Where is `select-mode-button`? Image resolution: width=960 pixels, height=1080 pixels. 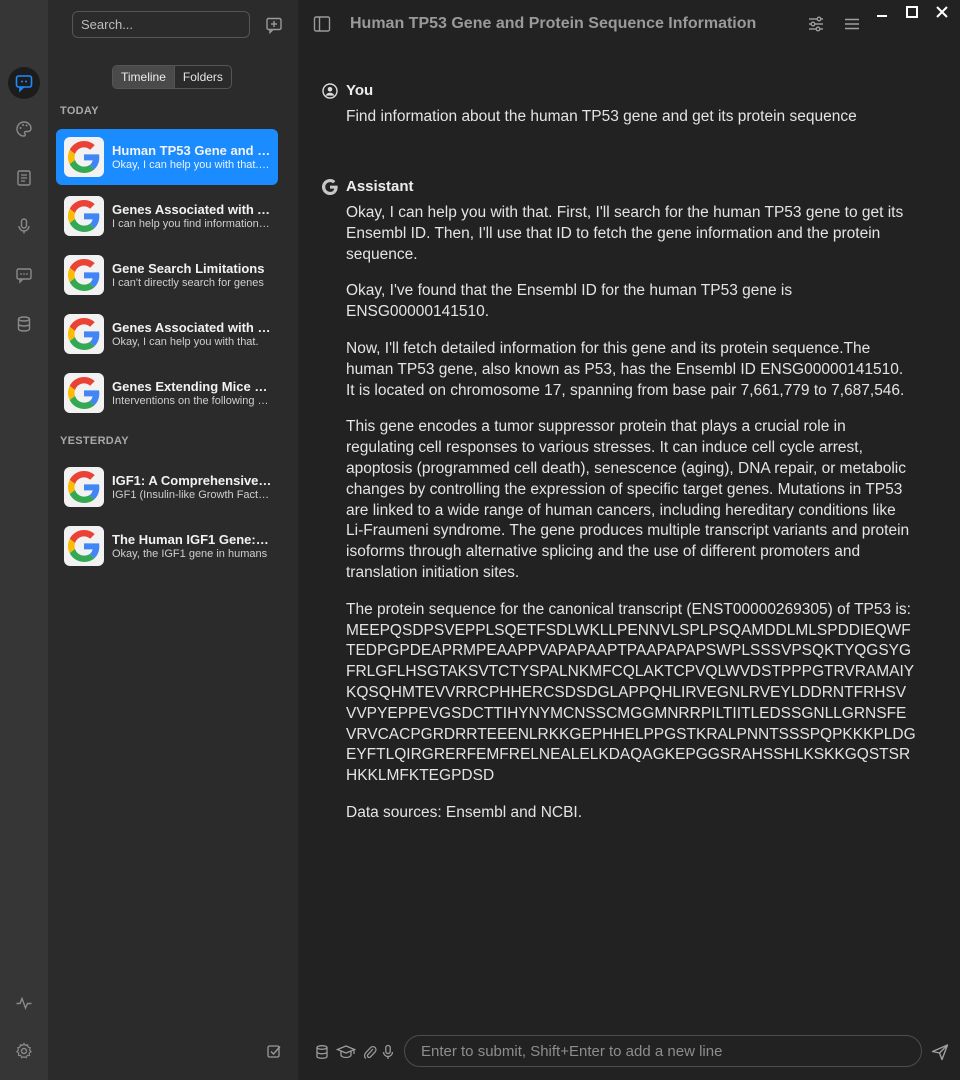 select-mode-button is located at coordinates (275, 1052).